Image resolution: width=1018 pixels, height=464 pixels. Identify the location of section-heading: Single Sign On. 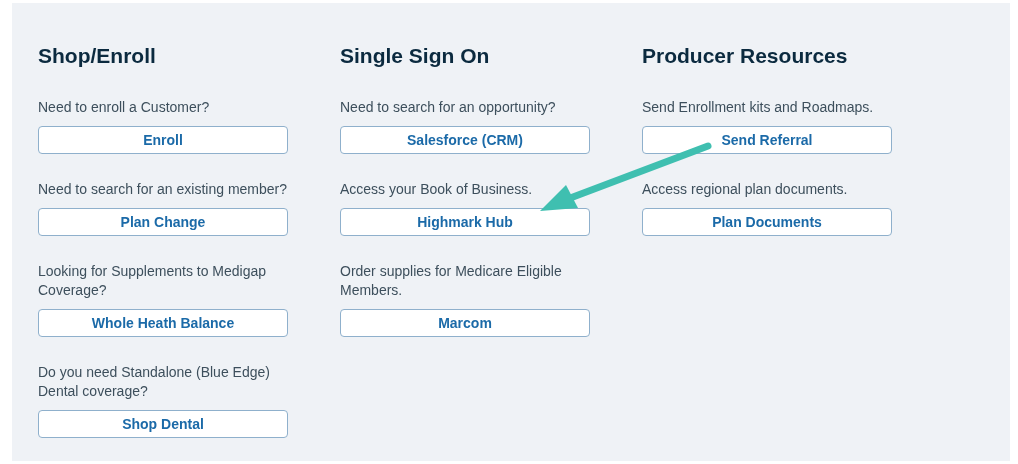
(415, 56).